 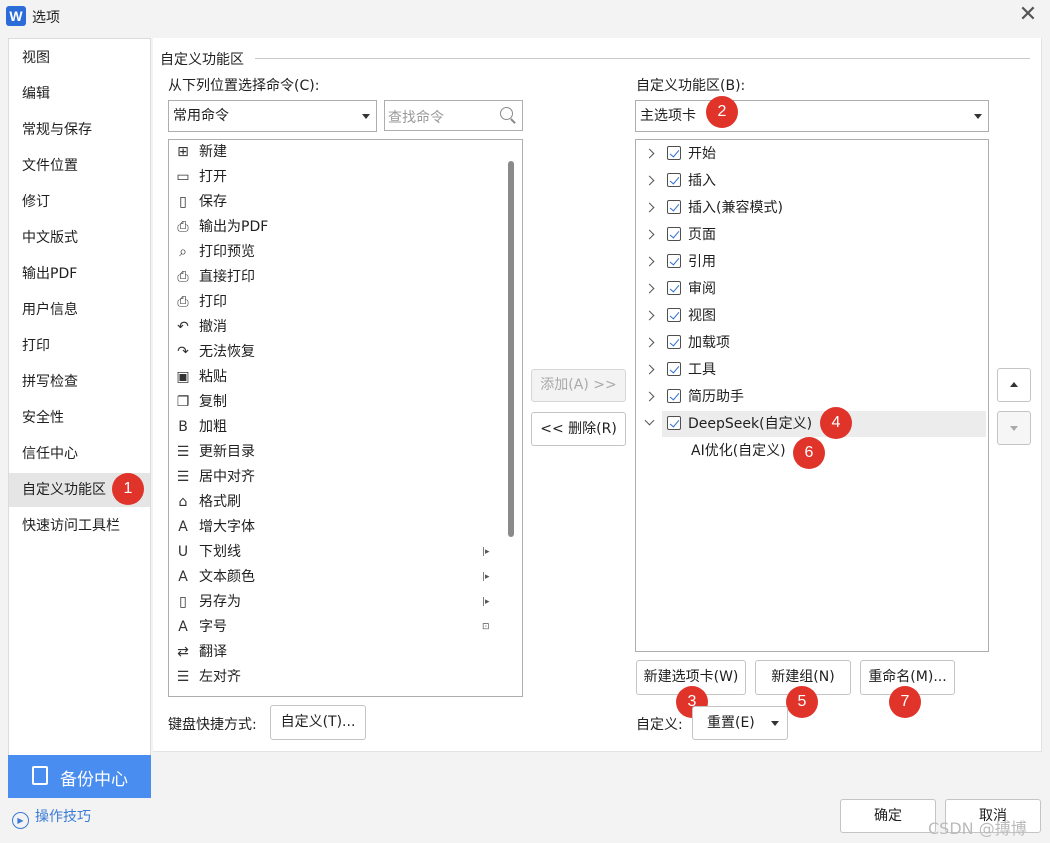 I want to click on move-down-button, so click(x=1014, y=428).